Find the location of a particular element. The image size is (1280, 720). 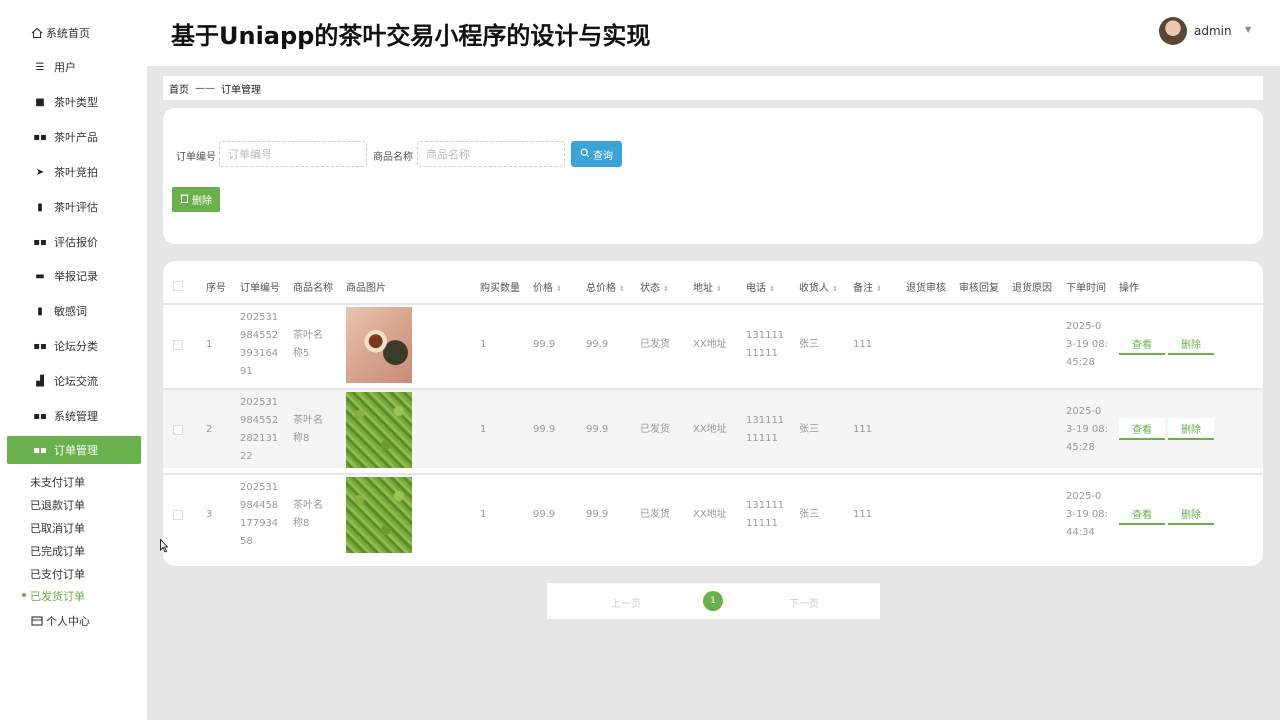

sidebar-subitem-label: 未支付订单 is located at coordinates (57, 482).